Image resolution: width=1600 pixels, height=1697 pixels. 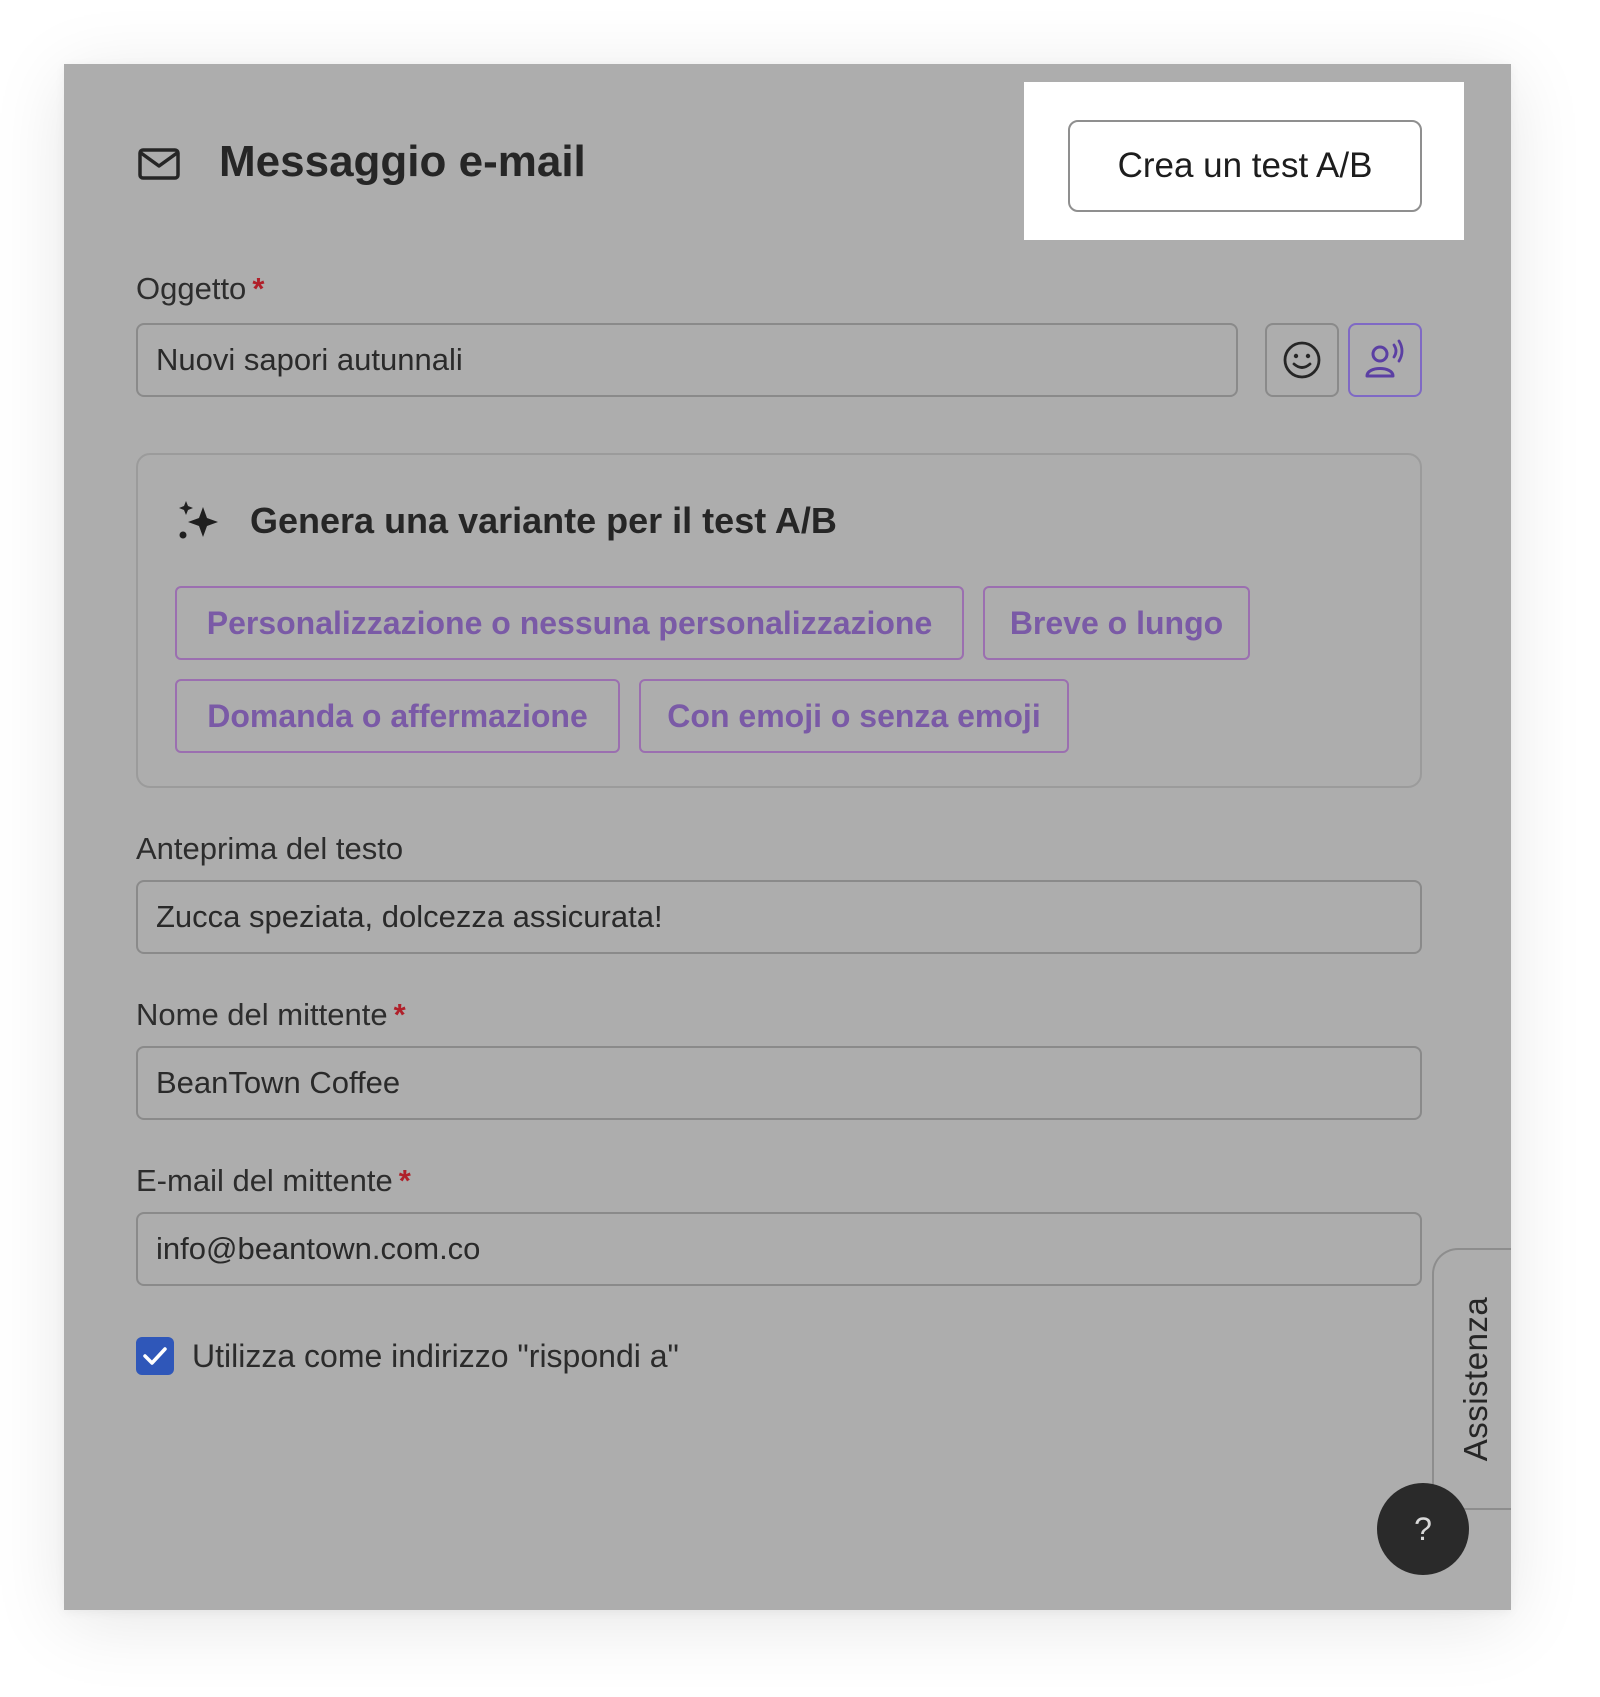 I want to click on smiley-icon, so click(x=1302, y=360).